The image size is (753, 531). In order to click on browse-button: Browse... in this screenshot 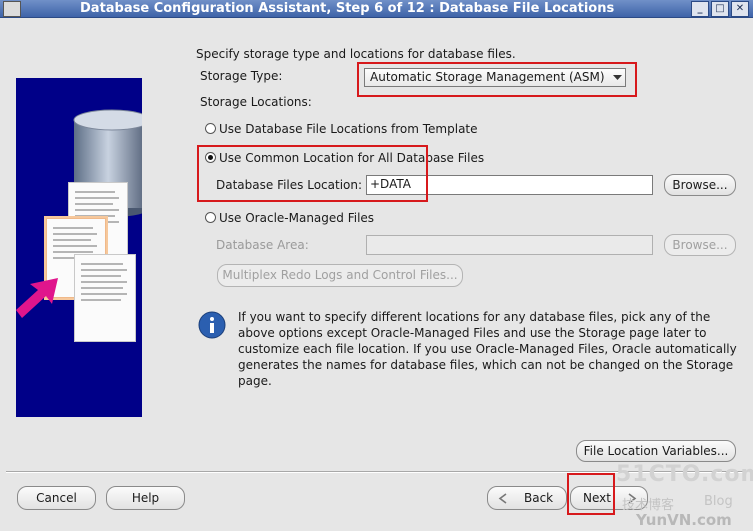, I will do `click(700, 185)`.